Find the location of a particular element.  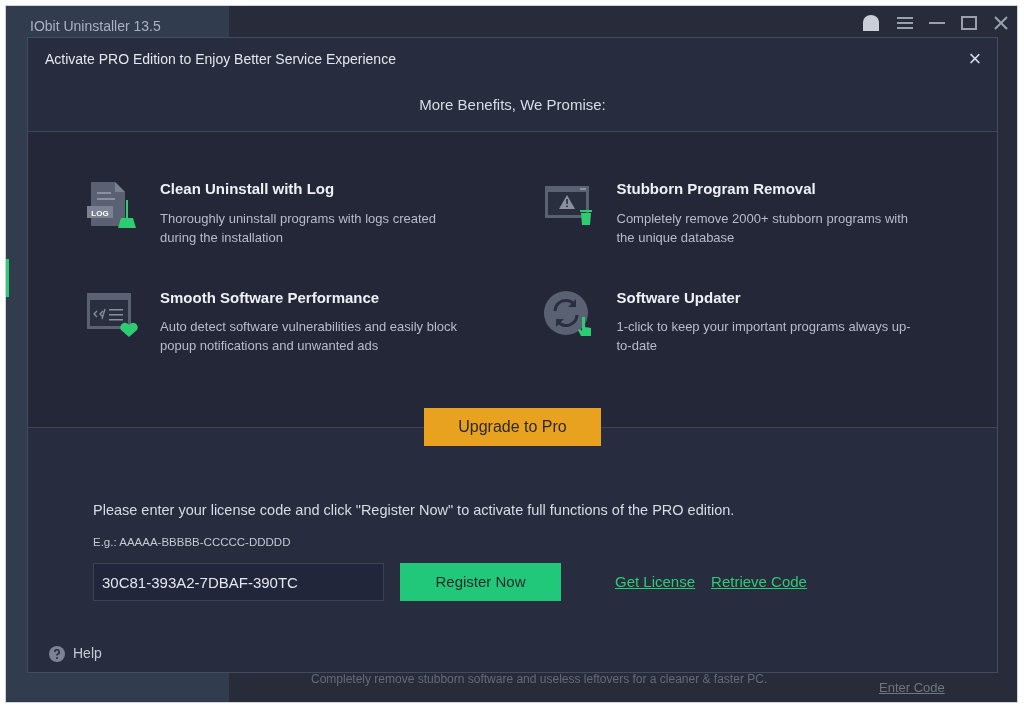

help-link: Help is located at coordinates (87, 653).